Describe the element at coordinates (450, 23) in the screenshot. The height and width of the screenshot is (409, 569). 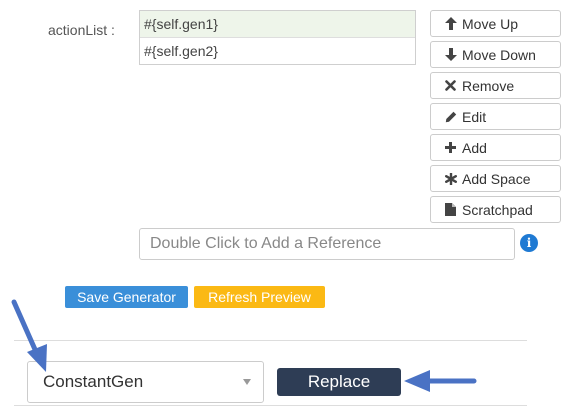
I see `arrow-up-icon` at that location.